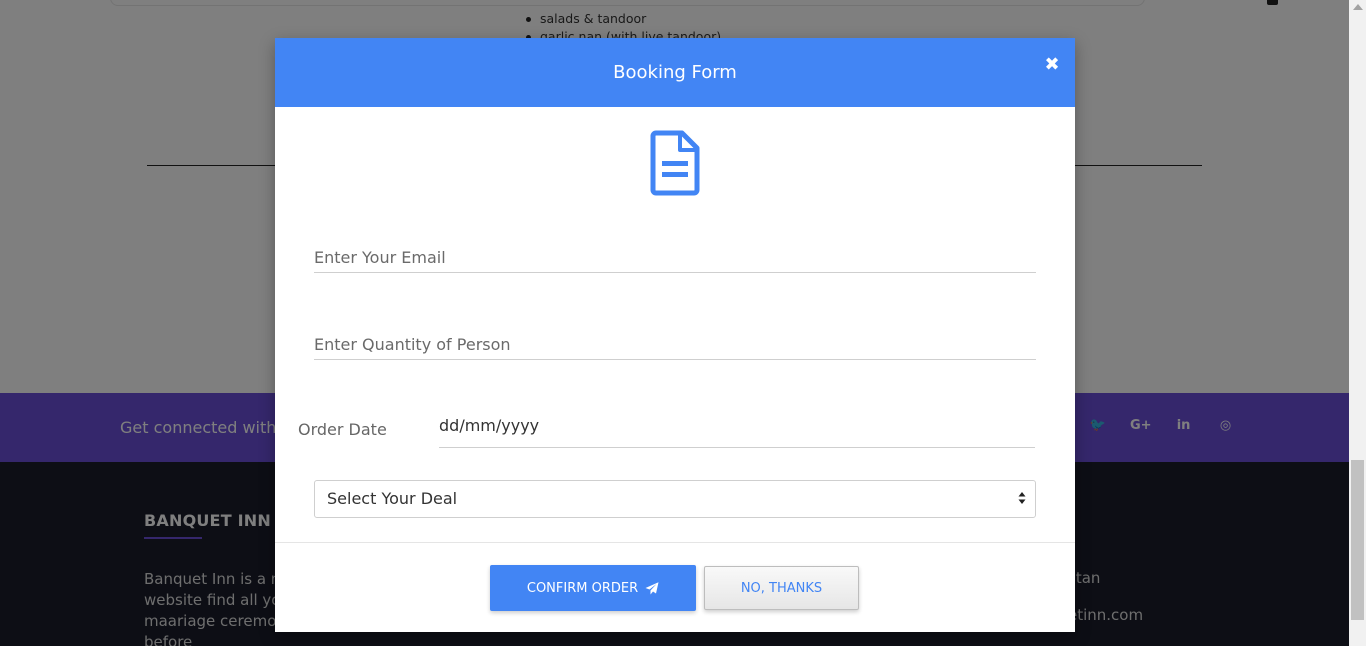 Image resolution: width=1366 pixels, height=646 pixels. I want to click on close-icon: ✖, so click(1052, 65).